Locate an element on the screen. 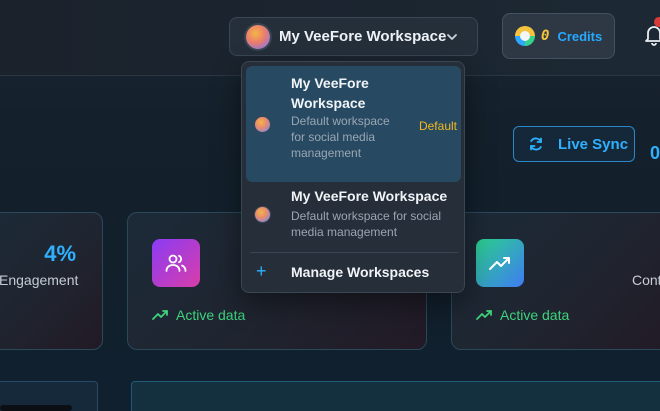  workspace-selector-title: My VeeFore Workspace is located at coordinates (363, 36).